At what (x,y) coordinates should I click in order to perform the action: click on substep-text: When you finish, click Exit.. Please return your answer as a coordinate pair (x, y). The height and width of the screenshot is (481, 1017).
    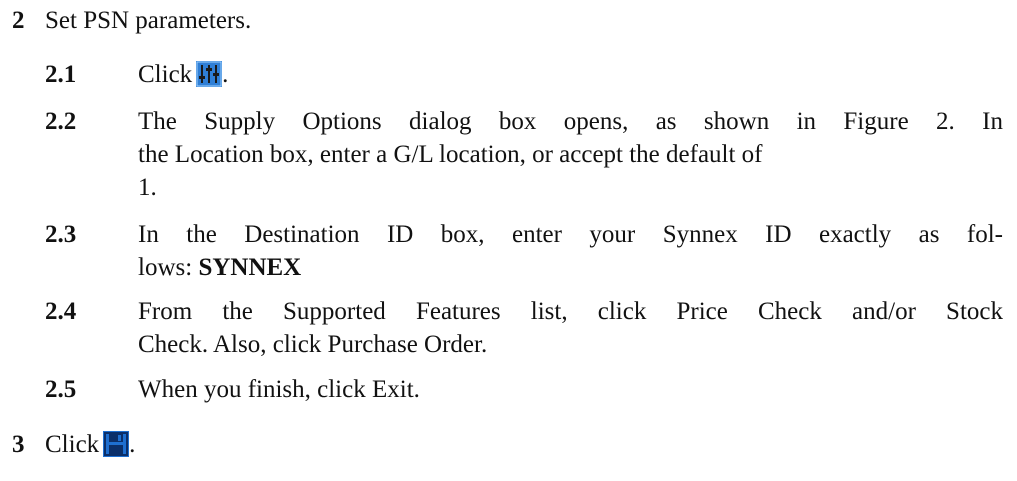
    Looking at the image, I should click on (570, 389).